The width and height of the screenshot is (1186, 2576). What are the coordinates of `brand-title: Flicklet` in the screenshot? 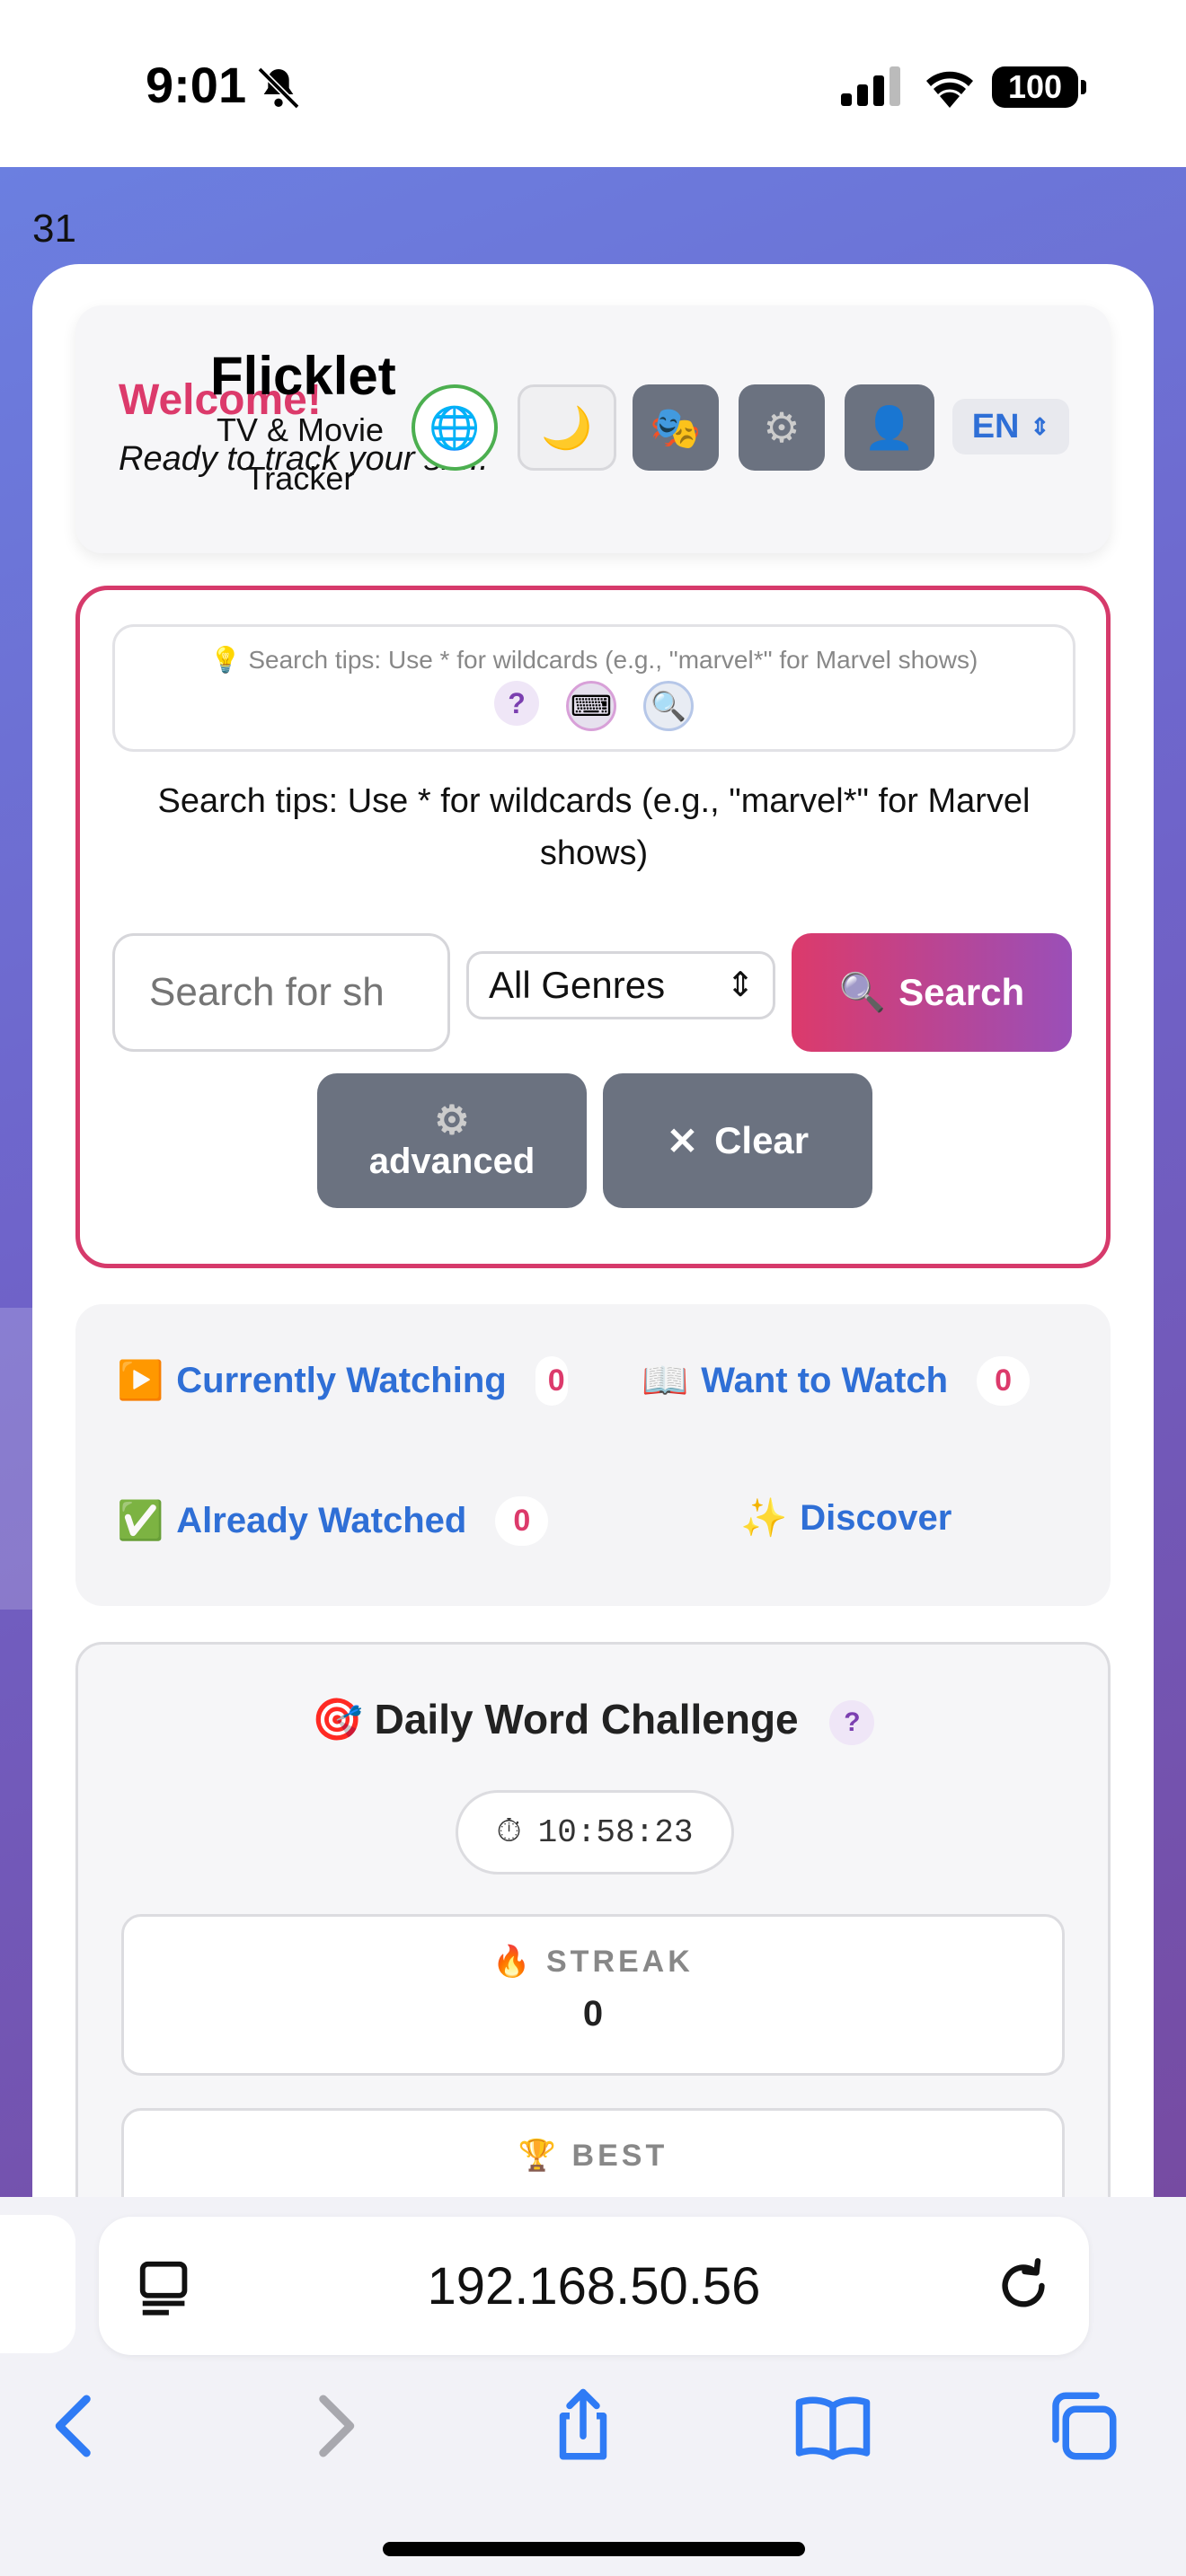 It's located at (303, 376).